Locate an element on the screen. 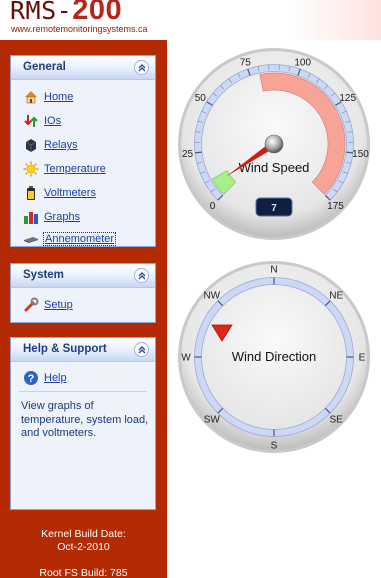 This screenshot has width=381, height=578. logo-prefix: RMS- is located at coordinates (41, 12).